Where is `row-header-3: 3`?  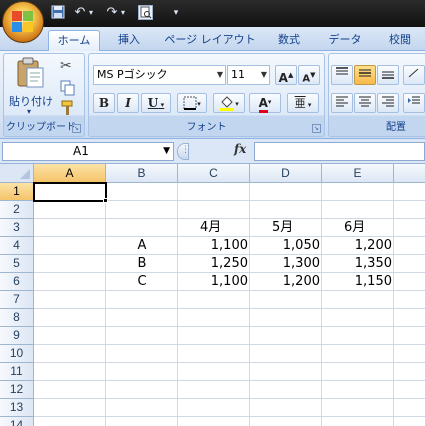
row-header-3: 3 is located at coordinates (17, 228).